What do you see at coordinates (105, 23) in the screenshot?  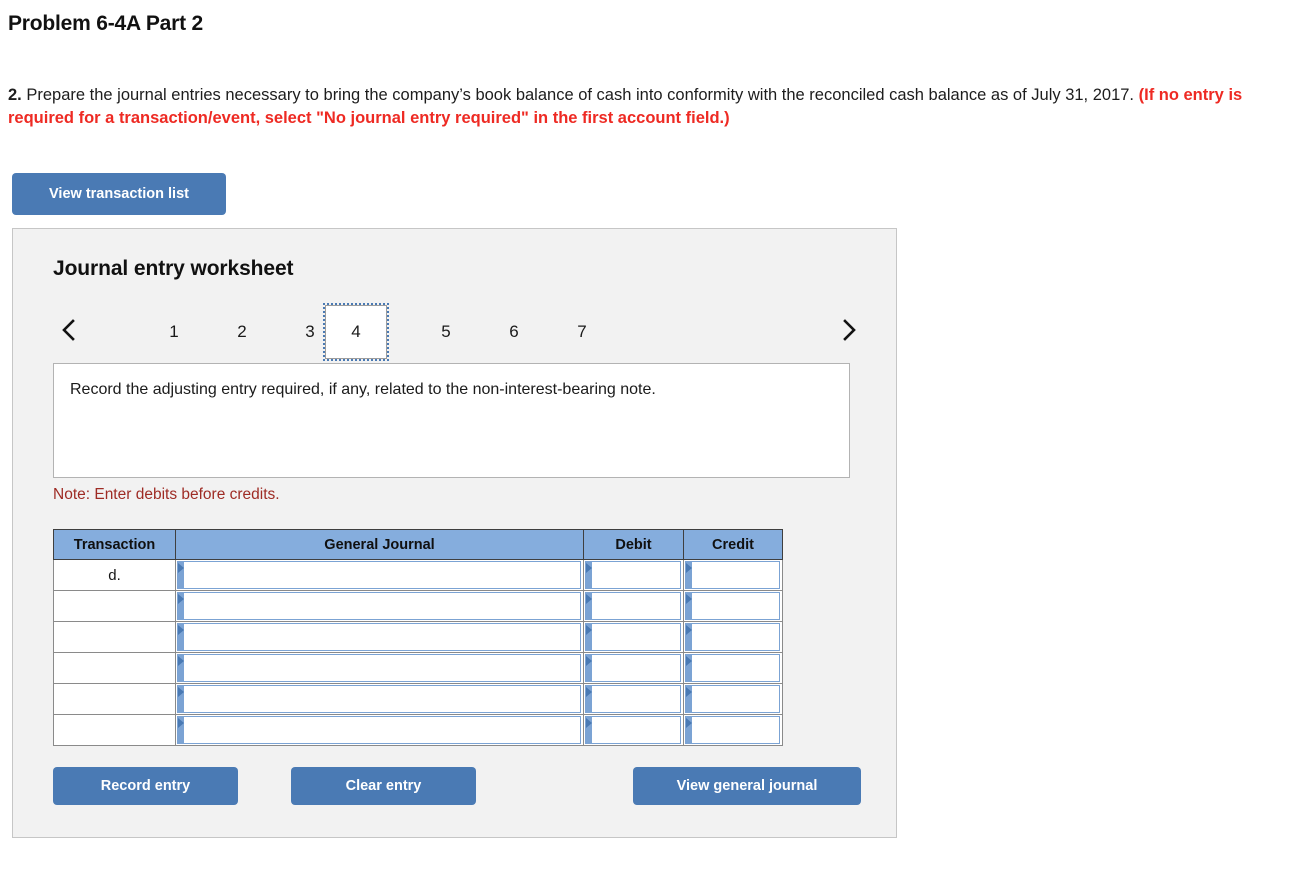 I see `page-title: Problem 6-4A Part 2` at bounding box center [105, 23].